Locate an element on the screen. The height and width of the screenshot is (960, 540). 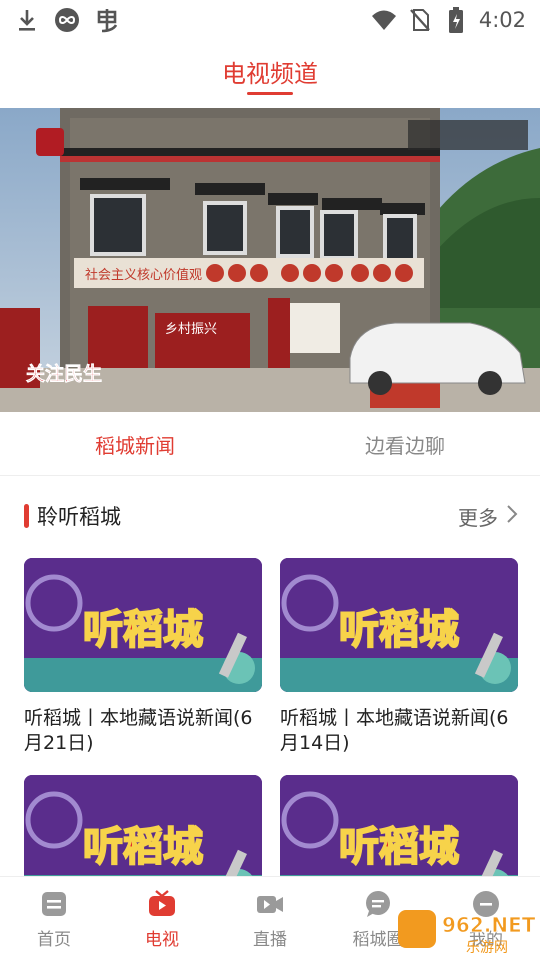
nav-home: 首页 is located at coordinates (54, 918).